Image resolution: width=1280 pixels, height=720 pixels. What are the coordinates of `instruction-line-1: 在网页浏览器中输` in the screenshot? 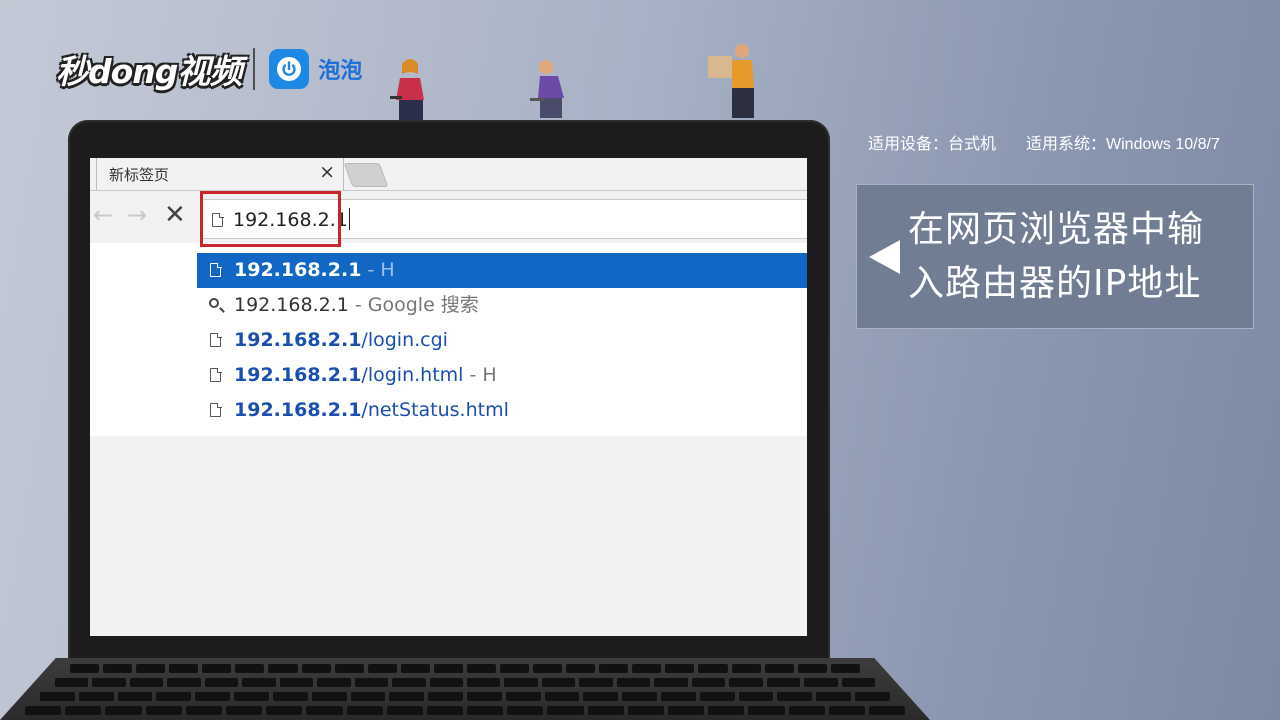 It's located at (1056, 229).